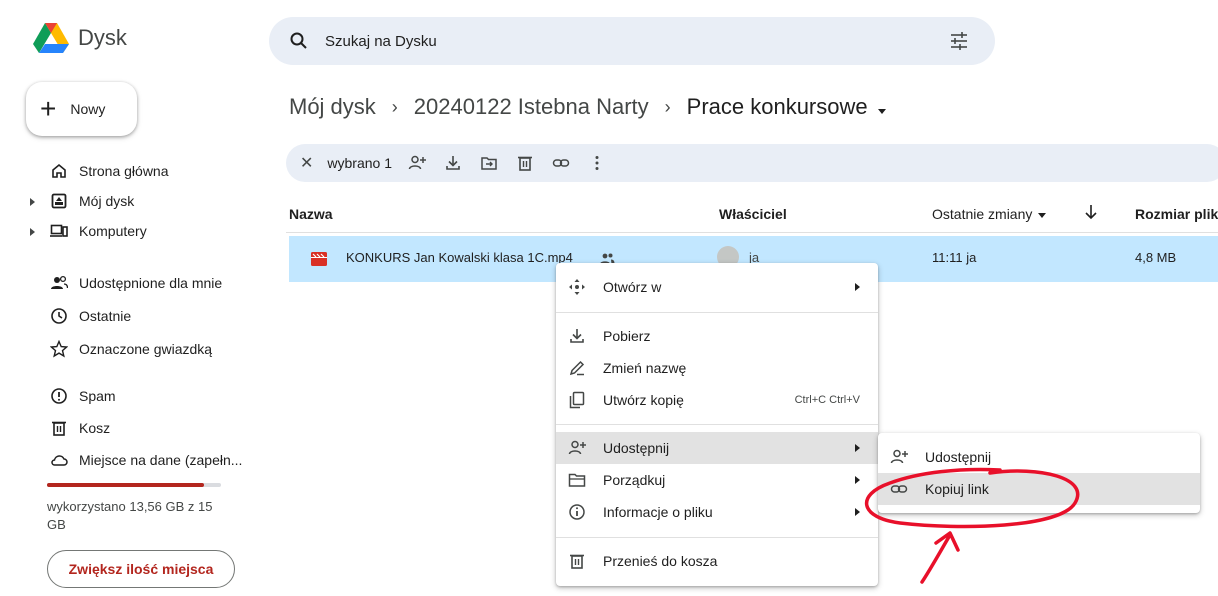 This screenshot has height=596, width=1218. I want to click on column-header-name: Nazwa, so click(311, 214).